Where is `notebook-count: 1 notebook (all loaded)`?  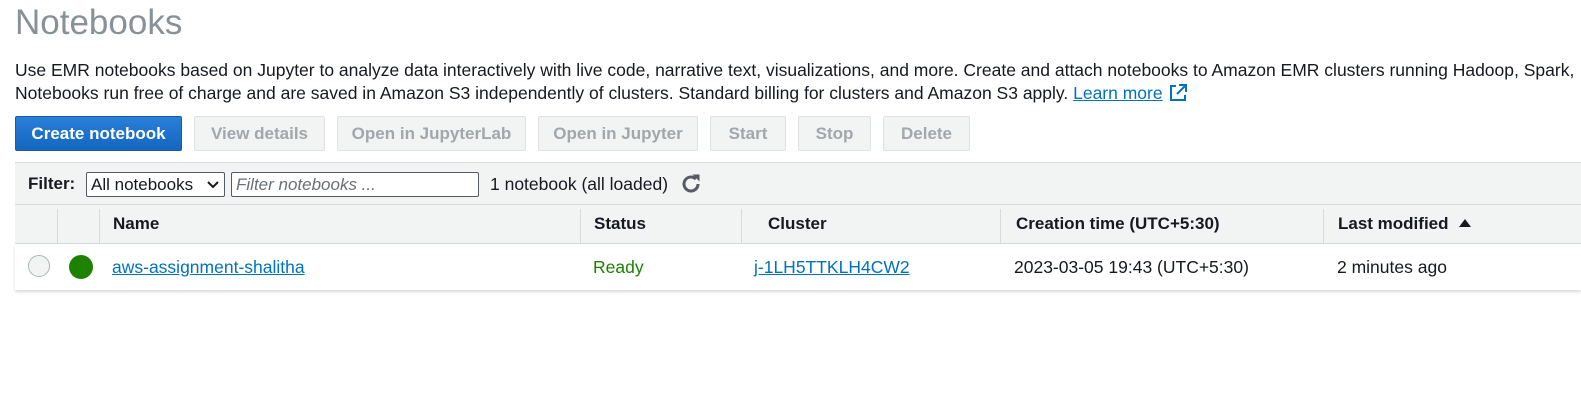
notebook-count: 1 notebook (all loaded) is located at coordinates (579, 184).